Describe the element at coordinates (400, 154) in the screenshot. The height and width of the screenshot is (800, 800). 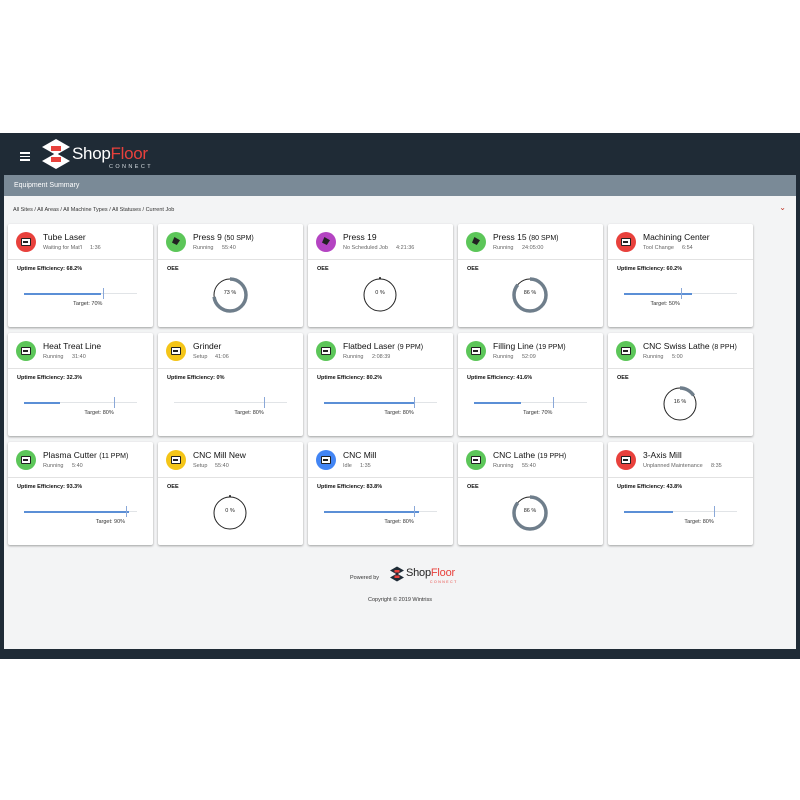
I see `top-bar: ShopFloor CONNECT` at that location.